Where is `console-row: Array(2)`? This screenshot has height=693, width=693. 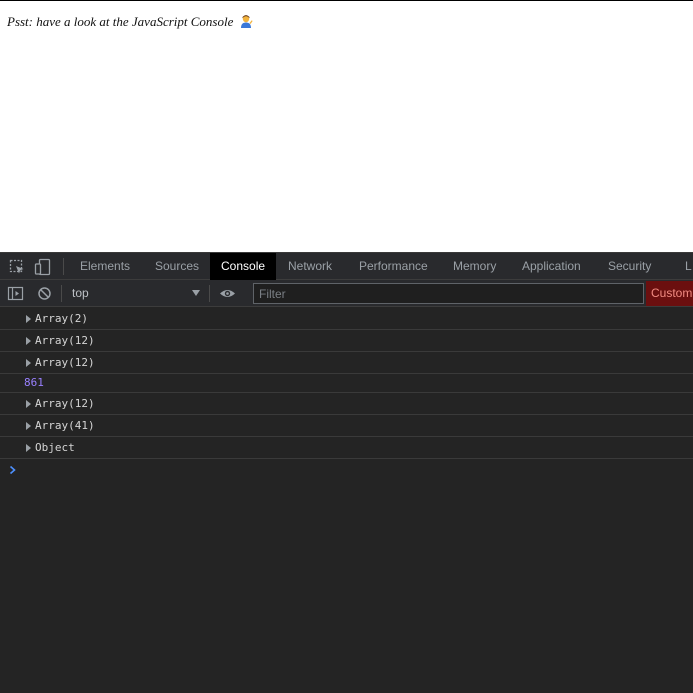 console-row: Array(2) is located at coordinates (346, 319).